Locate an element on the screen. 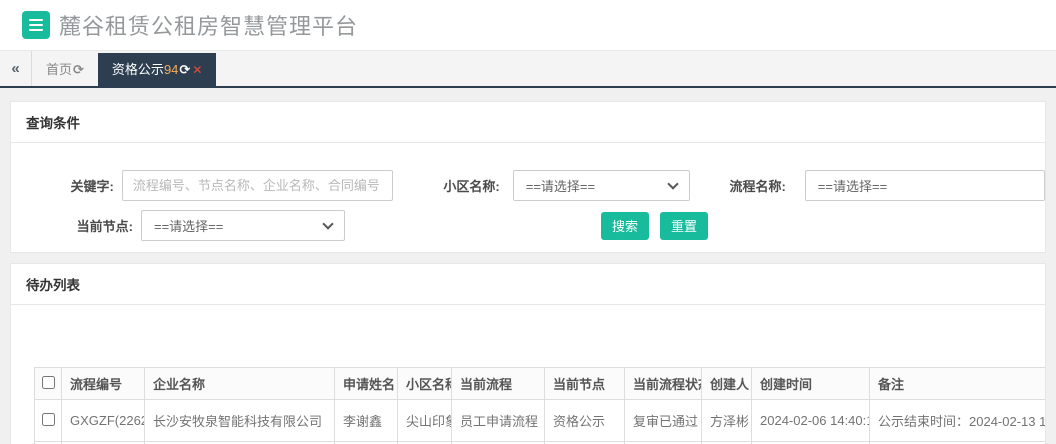 The width and height of the screenshot is (1056, 444). process-select-value: ==请选择== is located at coordinates (852, 186).